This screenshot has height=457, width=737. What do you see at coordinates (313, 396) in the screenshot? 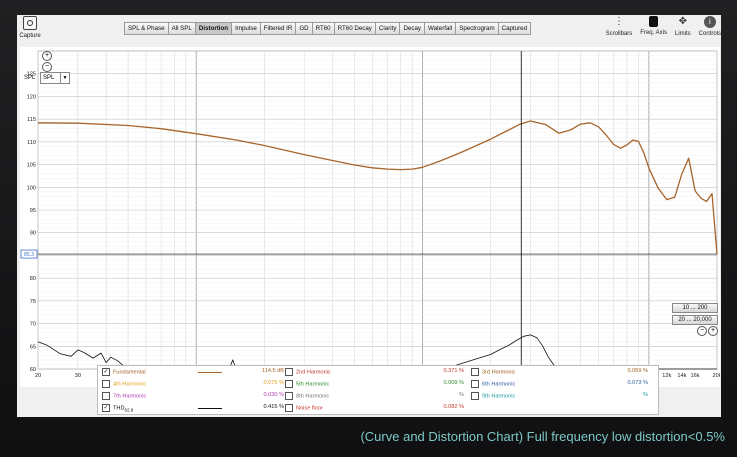
I see `legend-label: 8th Harmonic` at bounding box center [313, 396].